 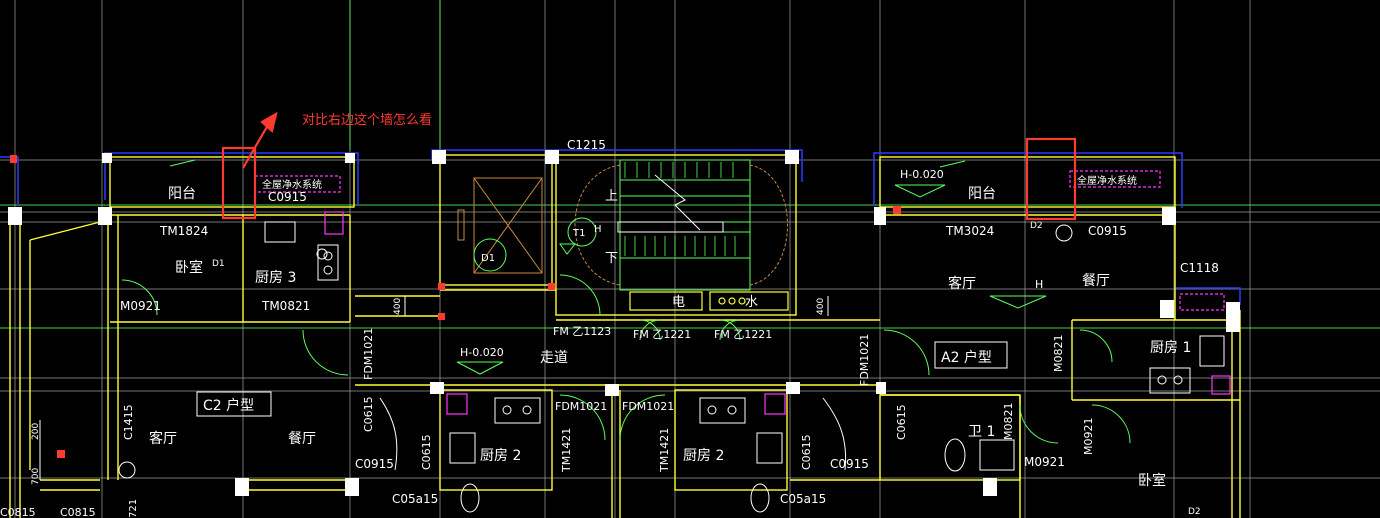 I want to click on room-label-living-left: 客厅, so click(x=163, y=438).